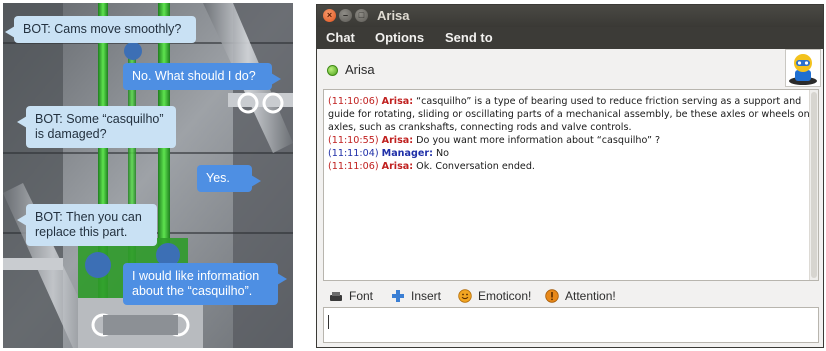 The image size is (826, 351). Describe the element at coordinates (345, 15) in the screenshot. I see `minimize-icon: –` at that location.